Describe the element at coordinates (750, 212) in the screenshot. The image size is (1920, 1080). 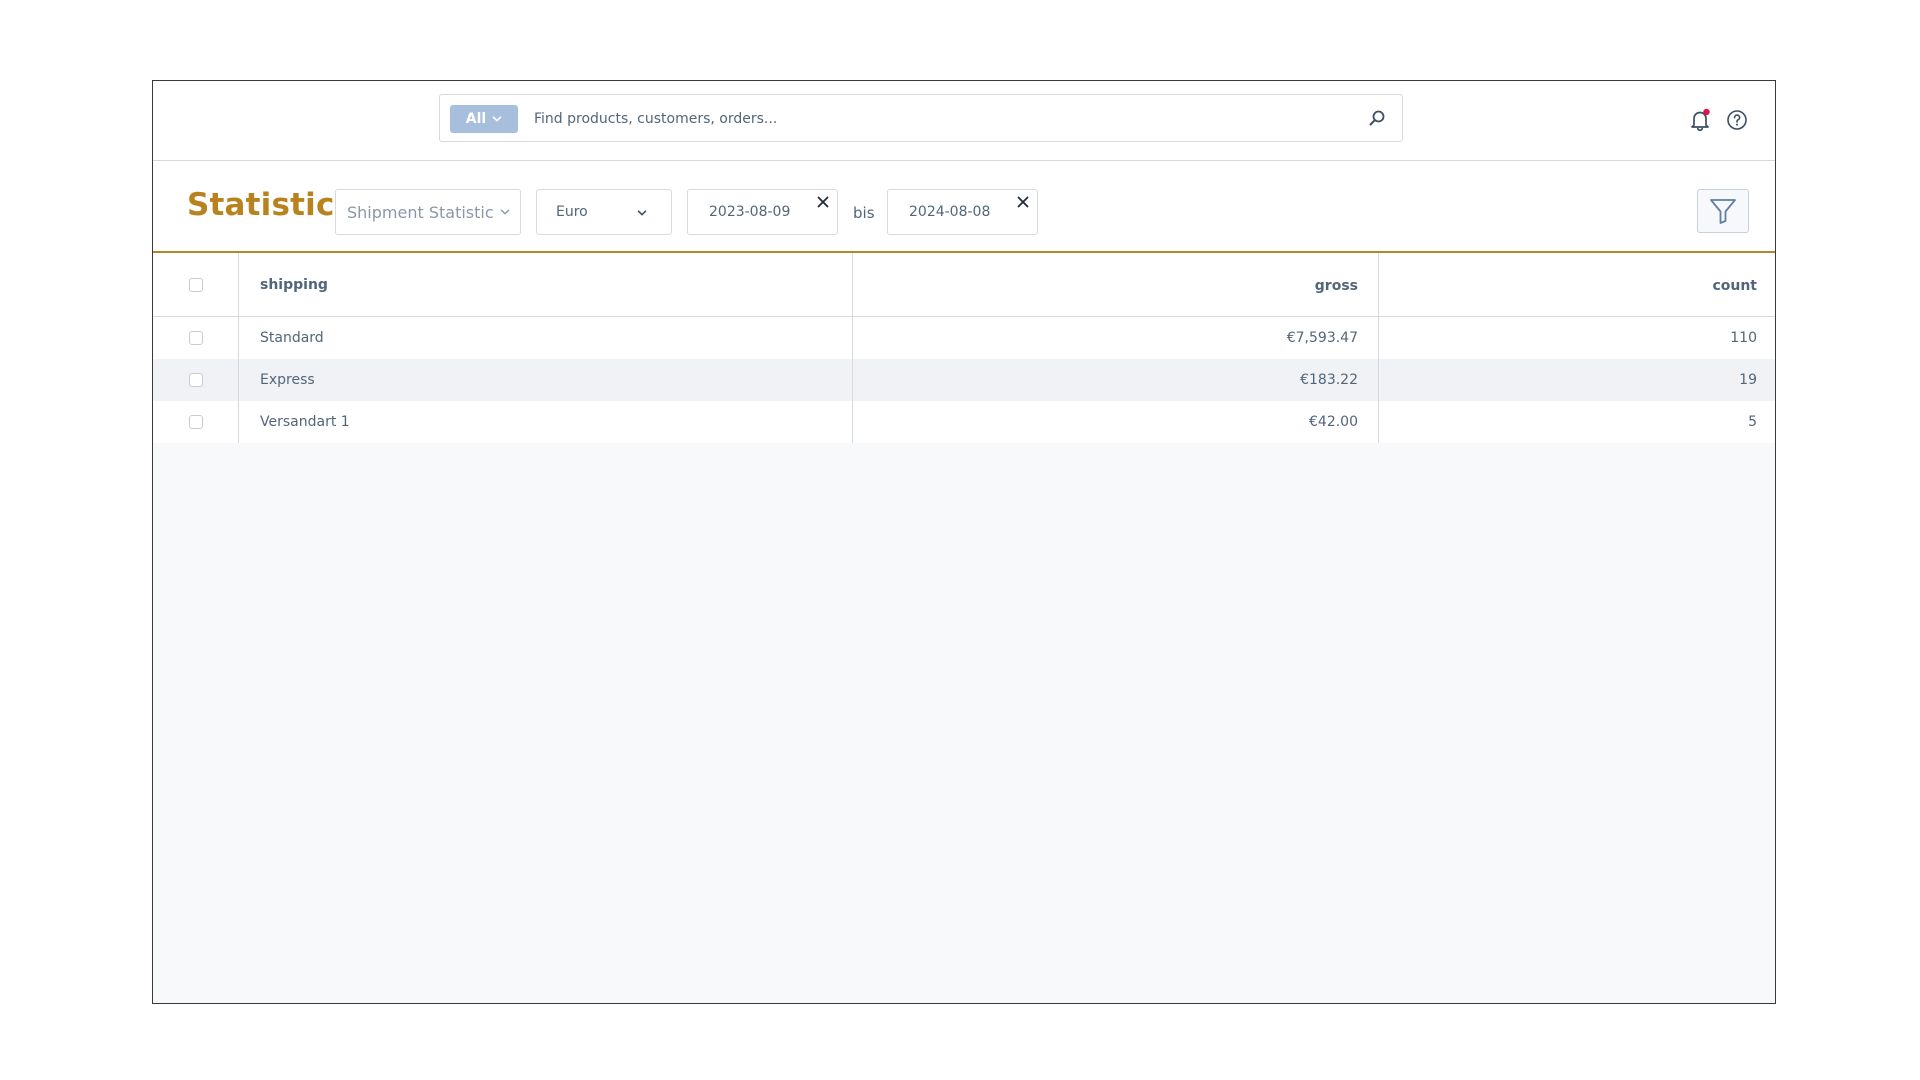
I see `date-from-value: 2023-08-09` at that location.